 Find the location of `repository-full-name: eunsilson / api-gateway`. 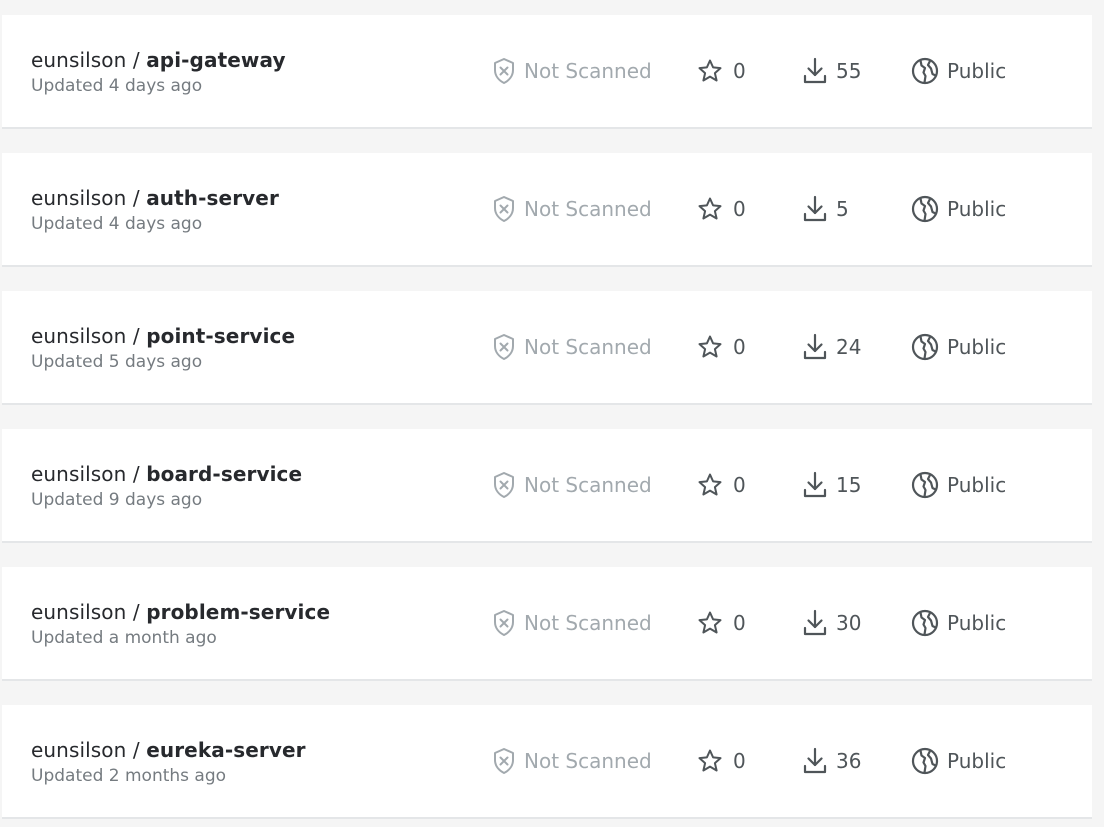

repository-full-name: eunsilson / api-gateway is located at coordinates (158, 60).